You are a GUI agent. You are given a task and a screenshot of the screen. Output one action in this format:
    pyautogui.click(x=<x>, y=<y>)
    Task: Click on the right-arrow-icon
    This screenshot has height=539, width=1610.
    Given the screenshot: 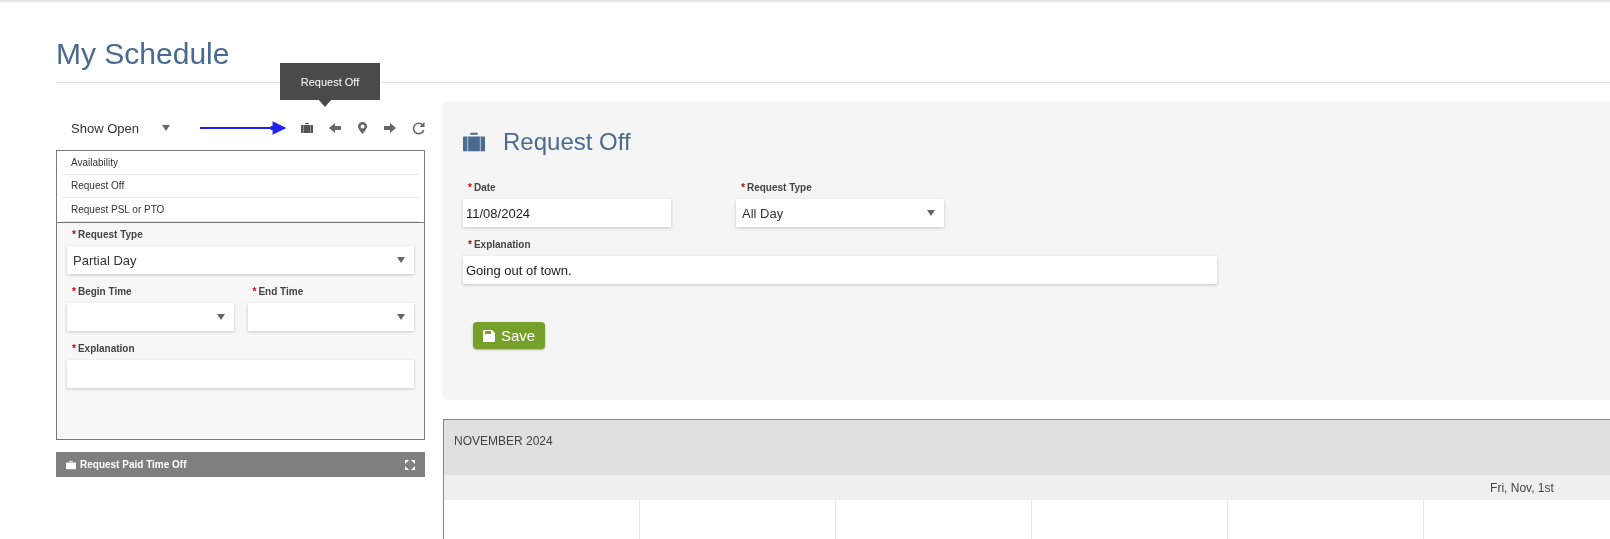 What is the action you would take?
    pyautogui.click(x=390, y=128)
    